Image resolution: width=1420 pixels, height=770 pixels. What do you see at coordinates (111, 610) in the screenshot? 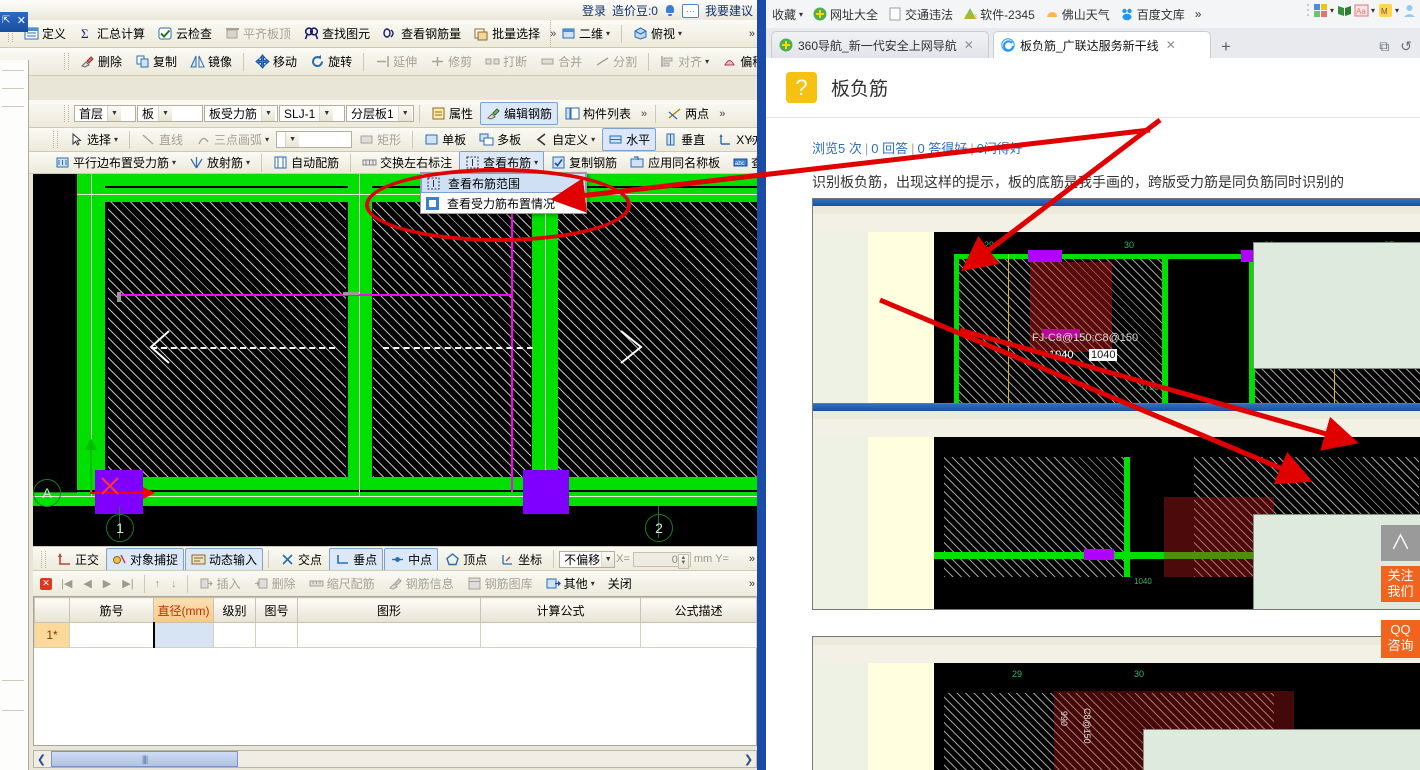
I see `column-header-rebar-no: 筋号` at bounding box center [111, 610].